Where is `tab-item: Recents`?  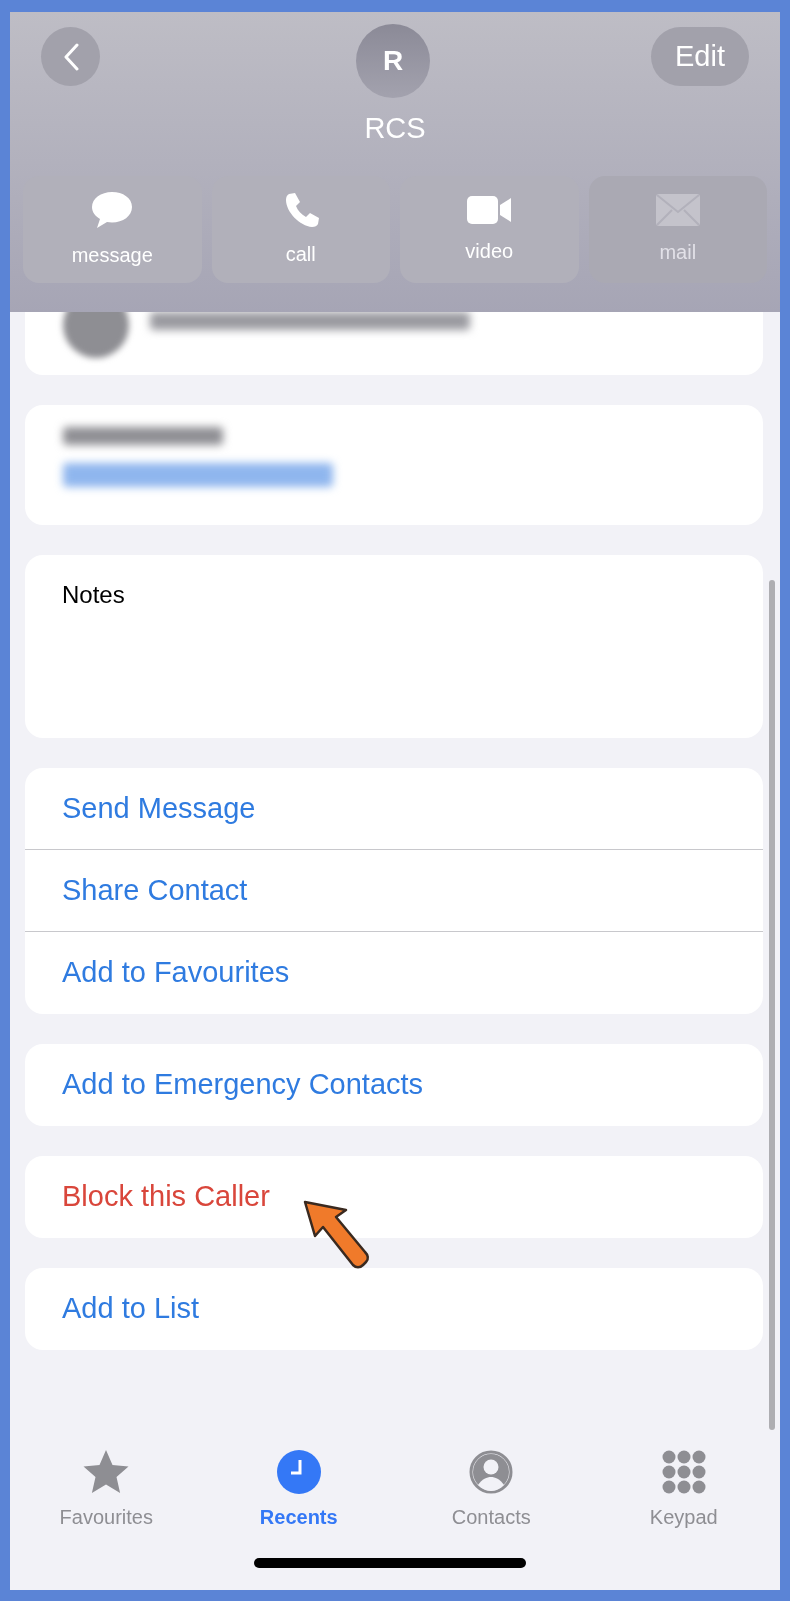
tab-item: Recents is located at coordinates (298, 1490).